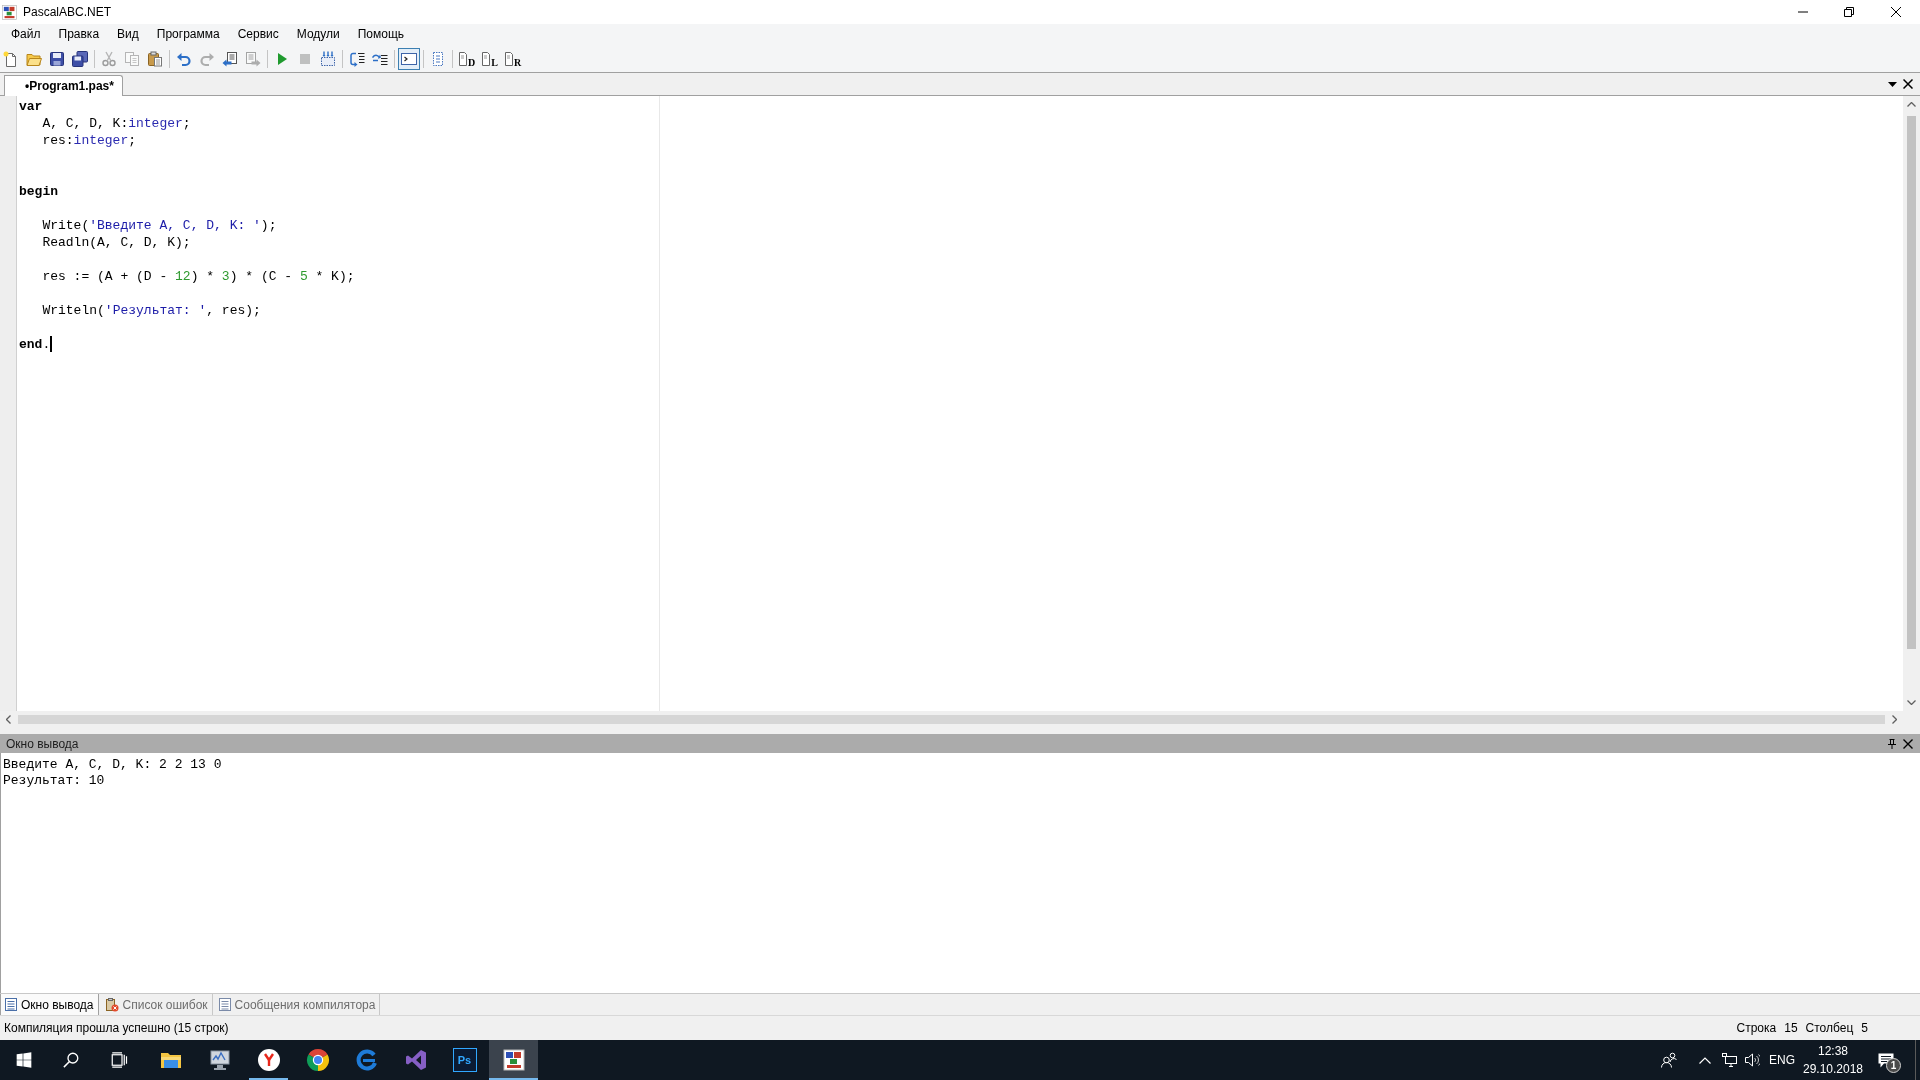  What do you see at coordinates (1705, 1060) in the screenshot?
I see `chevron-up-icon` at bounding box center [1705, 1060].